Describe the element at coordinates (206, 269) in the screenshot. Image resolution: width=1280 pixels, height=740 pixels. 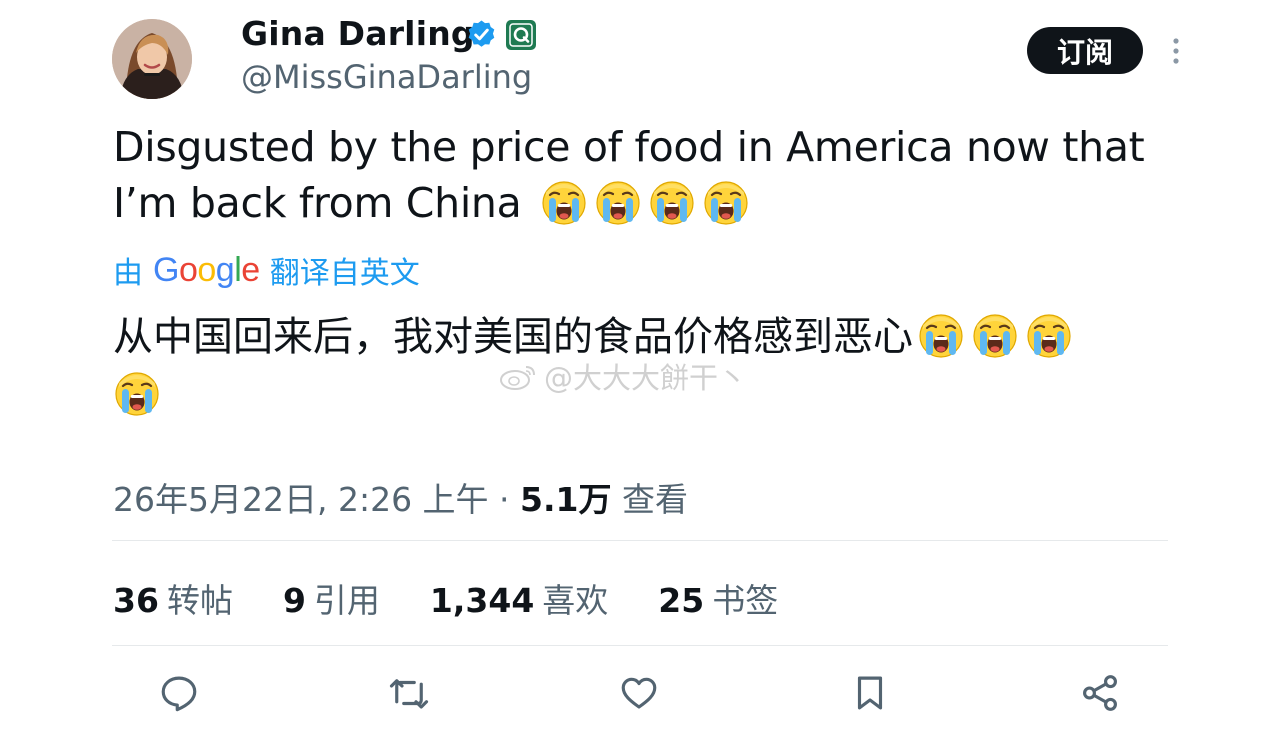
I see `google-logo: Google` at that location.